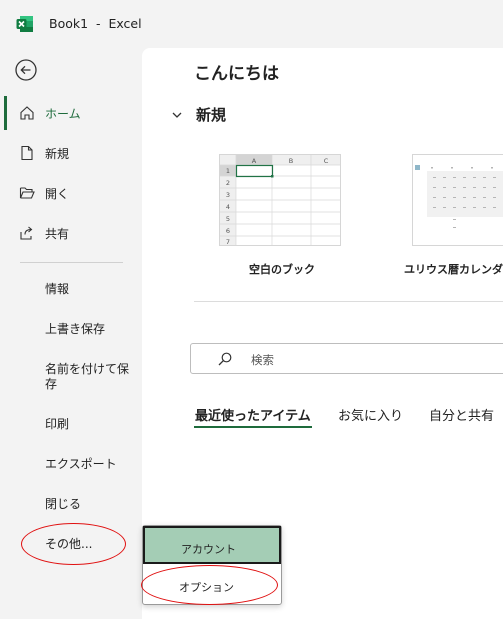  I want to click on blank-workbook-thumbnail: A B C 1 2 3 4 5 6 7, so click(280, 200).